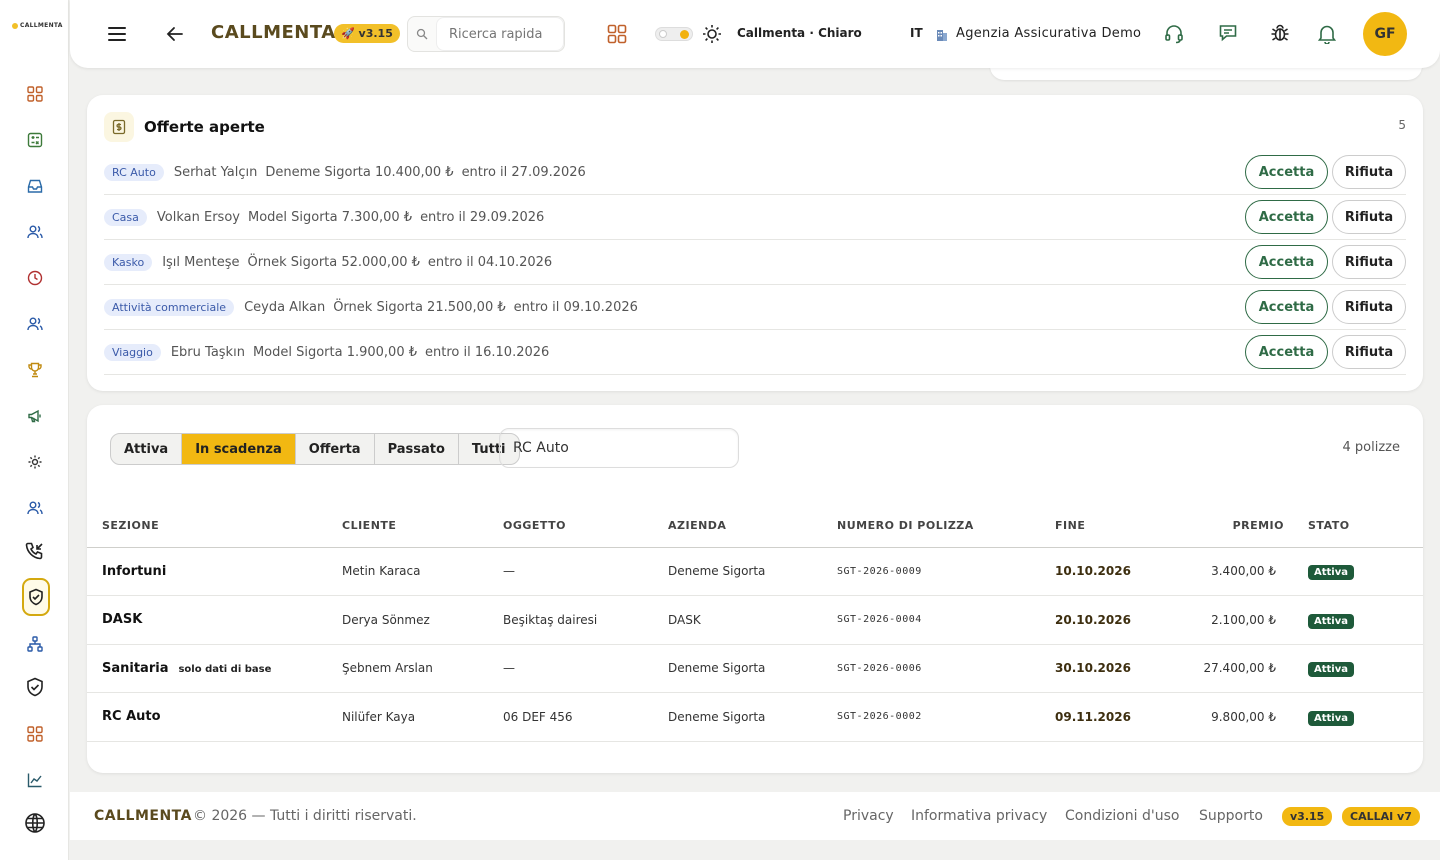  What do you see at coordinates (417, 449) in the screenshot?
I see `tab-passato: Passato` at bounding box center [417, 449].